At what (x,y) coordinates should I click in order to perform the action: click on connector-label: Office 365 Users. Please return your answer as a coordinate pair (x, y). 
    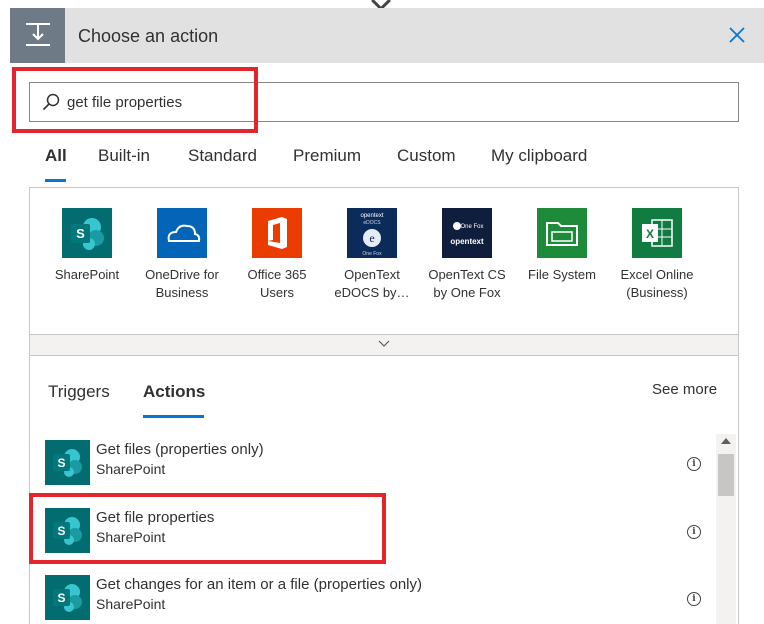
    Looking at the image, I should click on (277, 283).